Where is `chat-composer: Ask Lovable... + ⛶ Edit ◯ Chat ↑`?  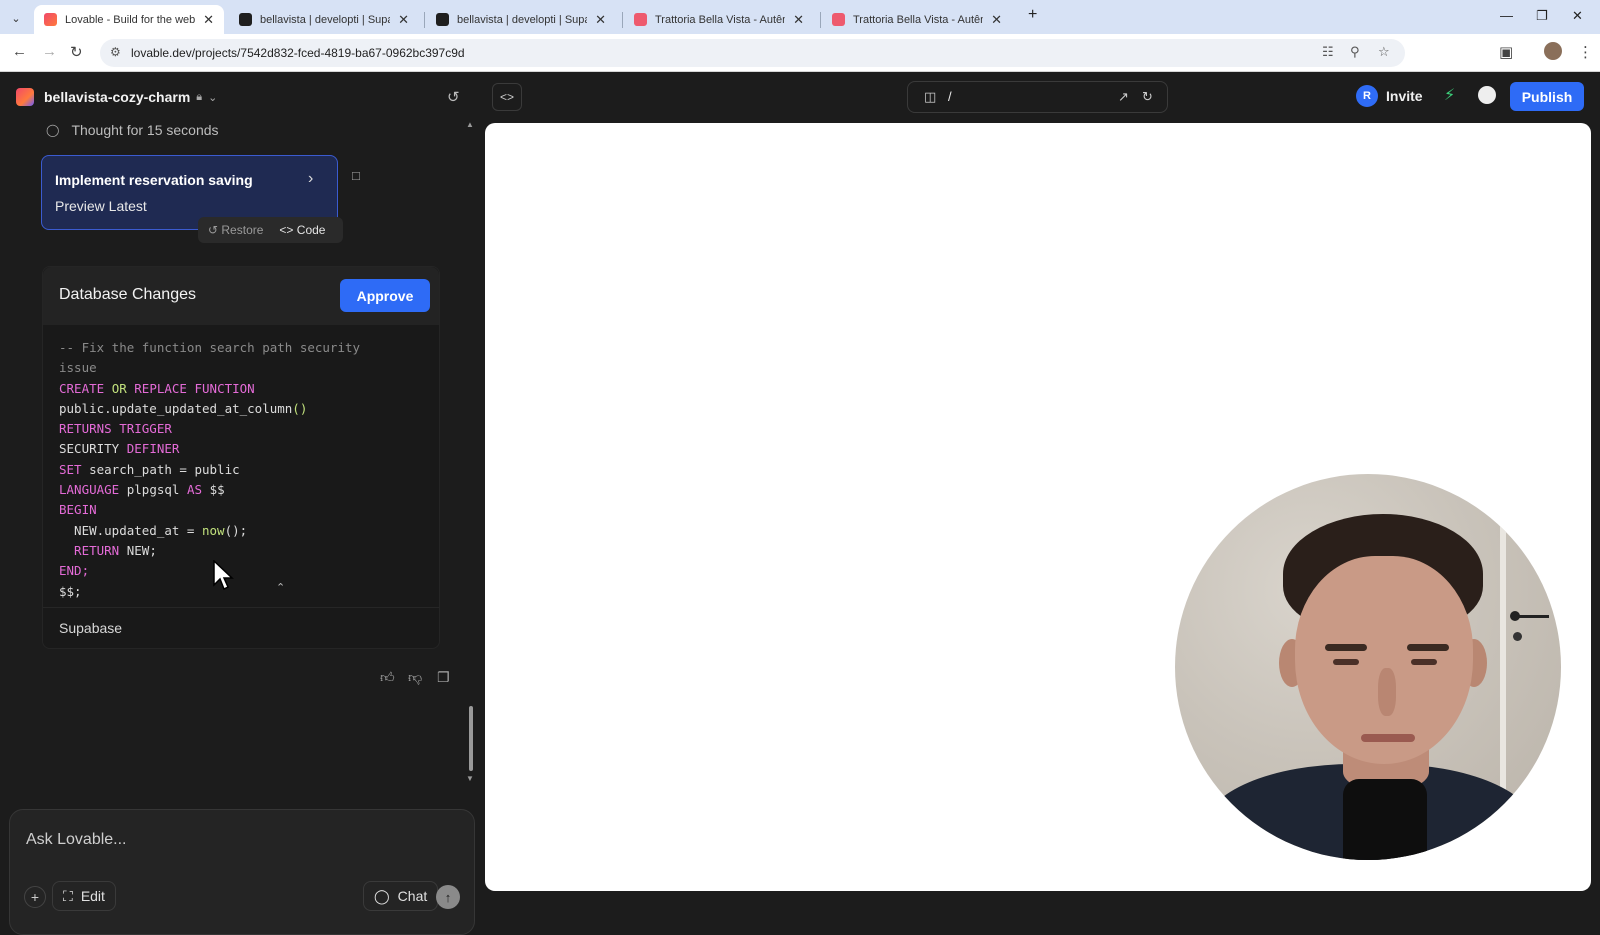
chat-composer: Ask Lovable... + ⛶ Edit ◯ Chat ↑ is located at coordinates (242, 872).